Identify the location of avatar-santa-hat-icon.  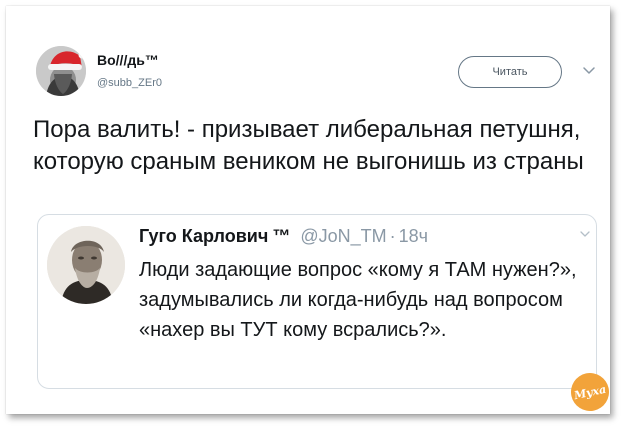
(61, 71).